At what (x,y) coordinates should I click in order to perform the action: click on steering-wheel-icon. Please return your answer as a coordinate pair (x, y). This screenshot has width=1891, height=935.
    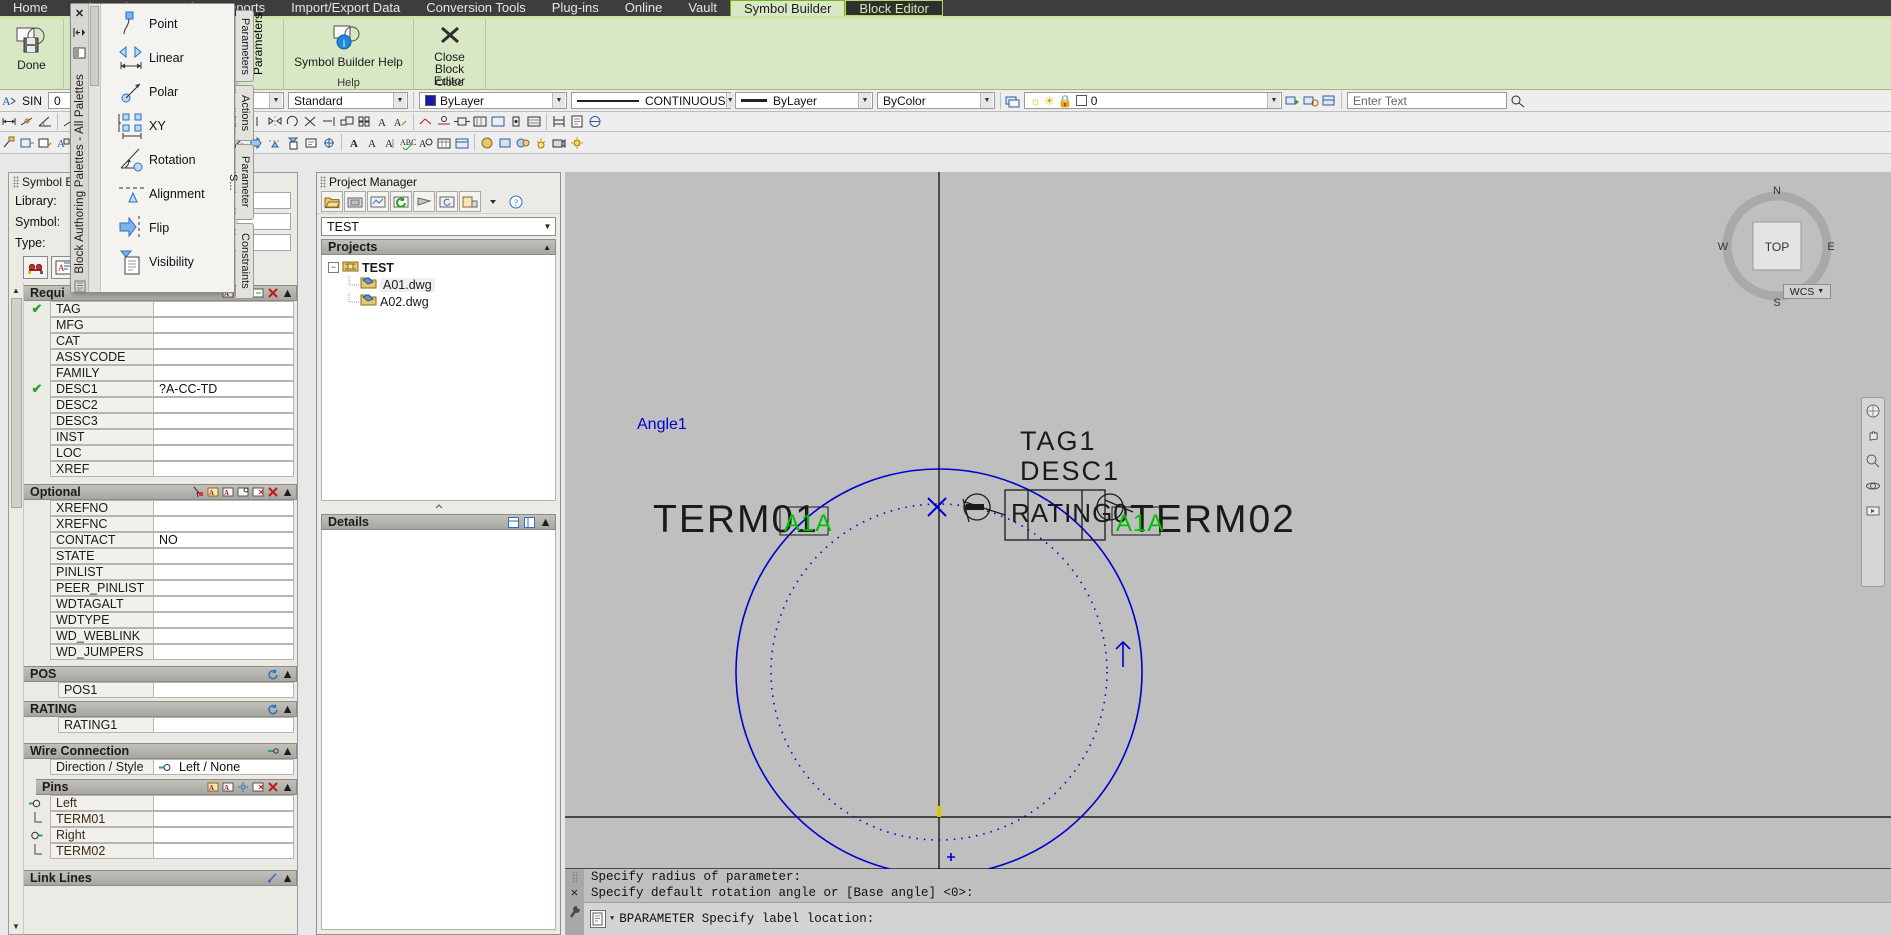
    Looking at the image, I should click on (1873, 411).